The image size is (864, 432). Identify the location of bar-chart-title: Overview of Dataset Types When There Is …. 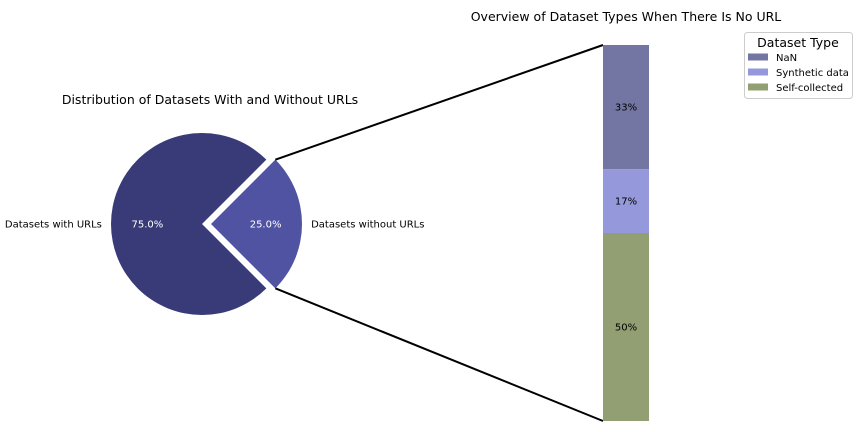
(626, 16).